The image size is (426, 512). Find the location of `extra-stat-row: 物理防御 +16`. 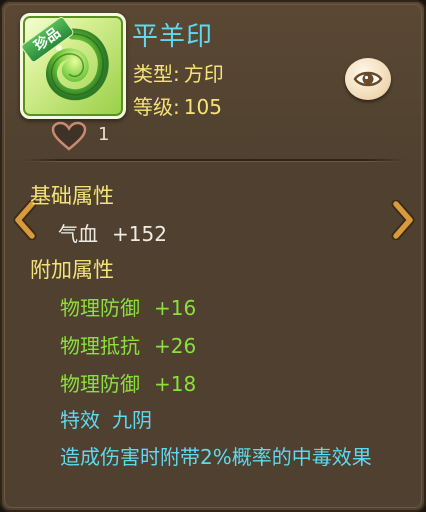

extra-stat-row: 物理防御 +16 is located at coordinates (128, 306).